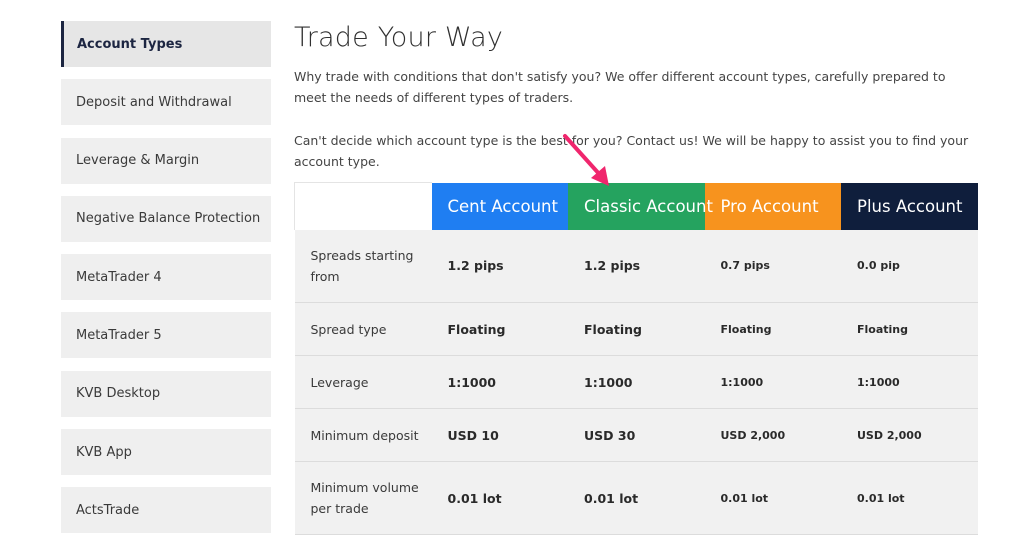 The height and width of the screenshot is (546, 1024). What do you see at coordinates (118, 394) in the screenshot?
I see `sidebar-item-label: KVB Desktop` at bounding box center [118, 394].